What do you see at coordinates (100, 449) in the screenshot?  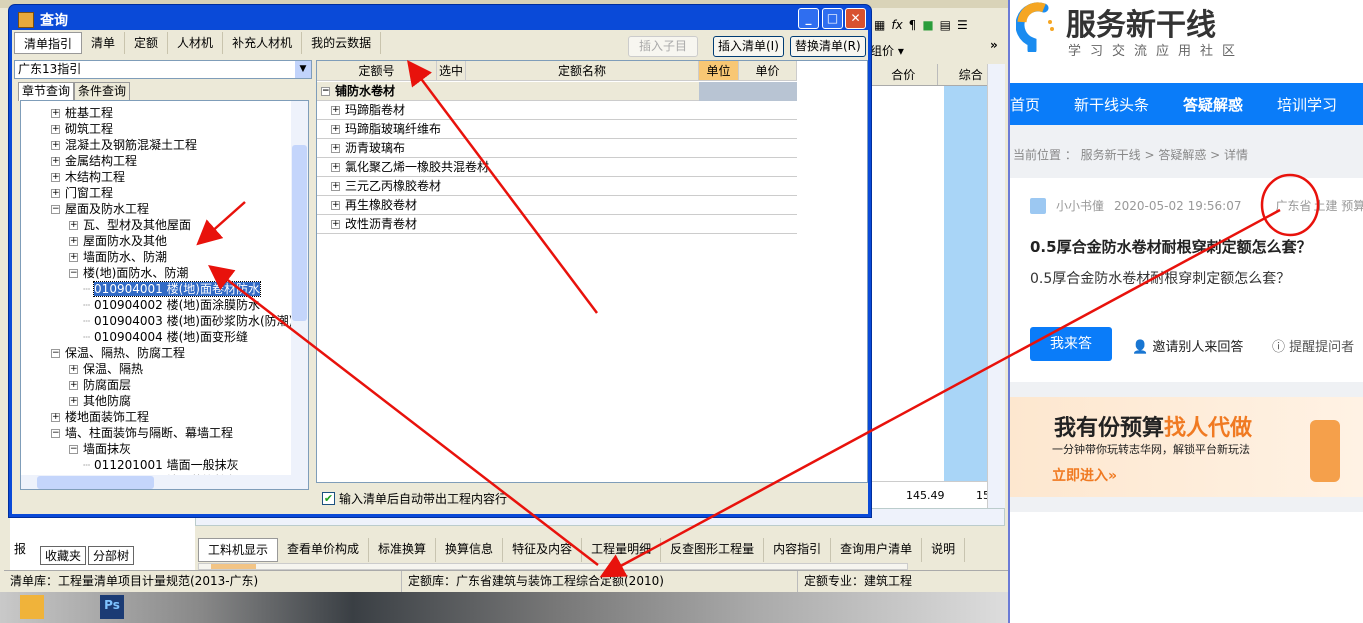 I see `tree-node: − 墙面抹灰` at bounding box center [100, 449].